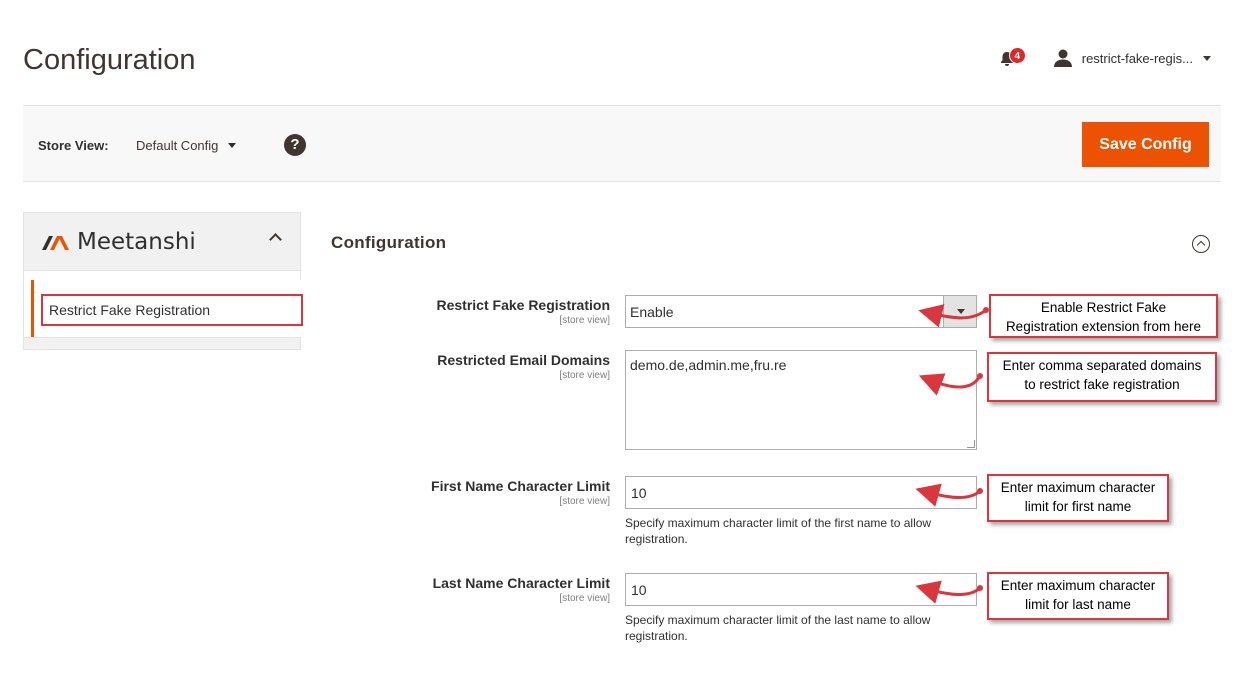 This screenshot has height=690, width=1239. I want to click on user-icon, so click(1062, 58).